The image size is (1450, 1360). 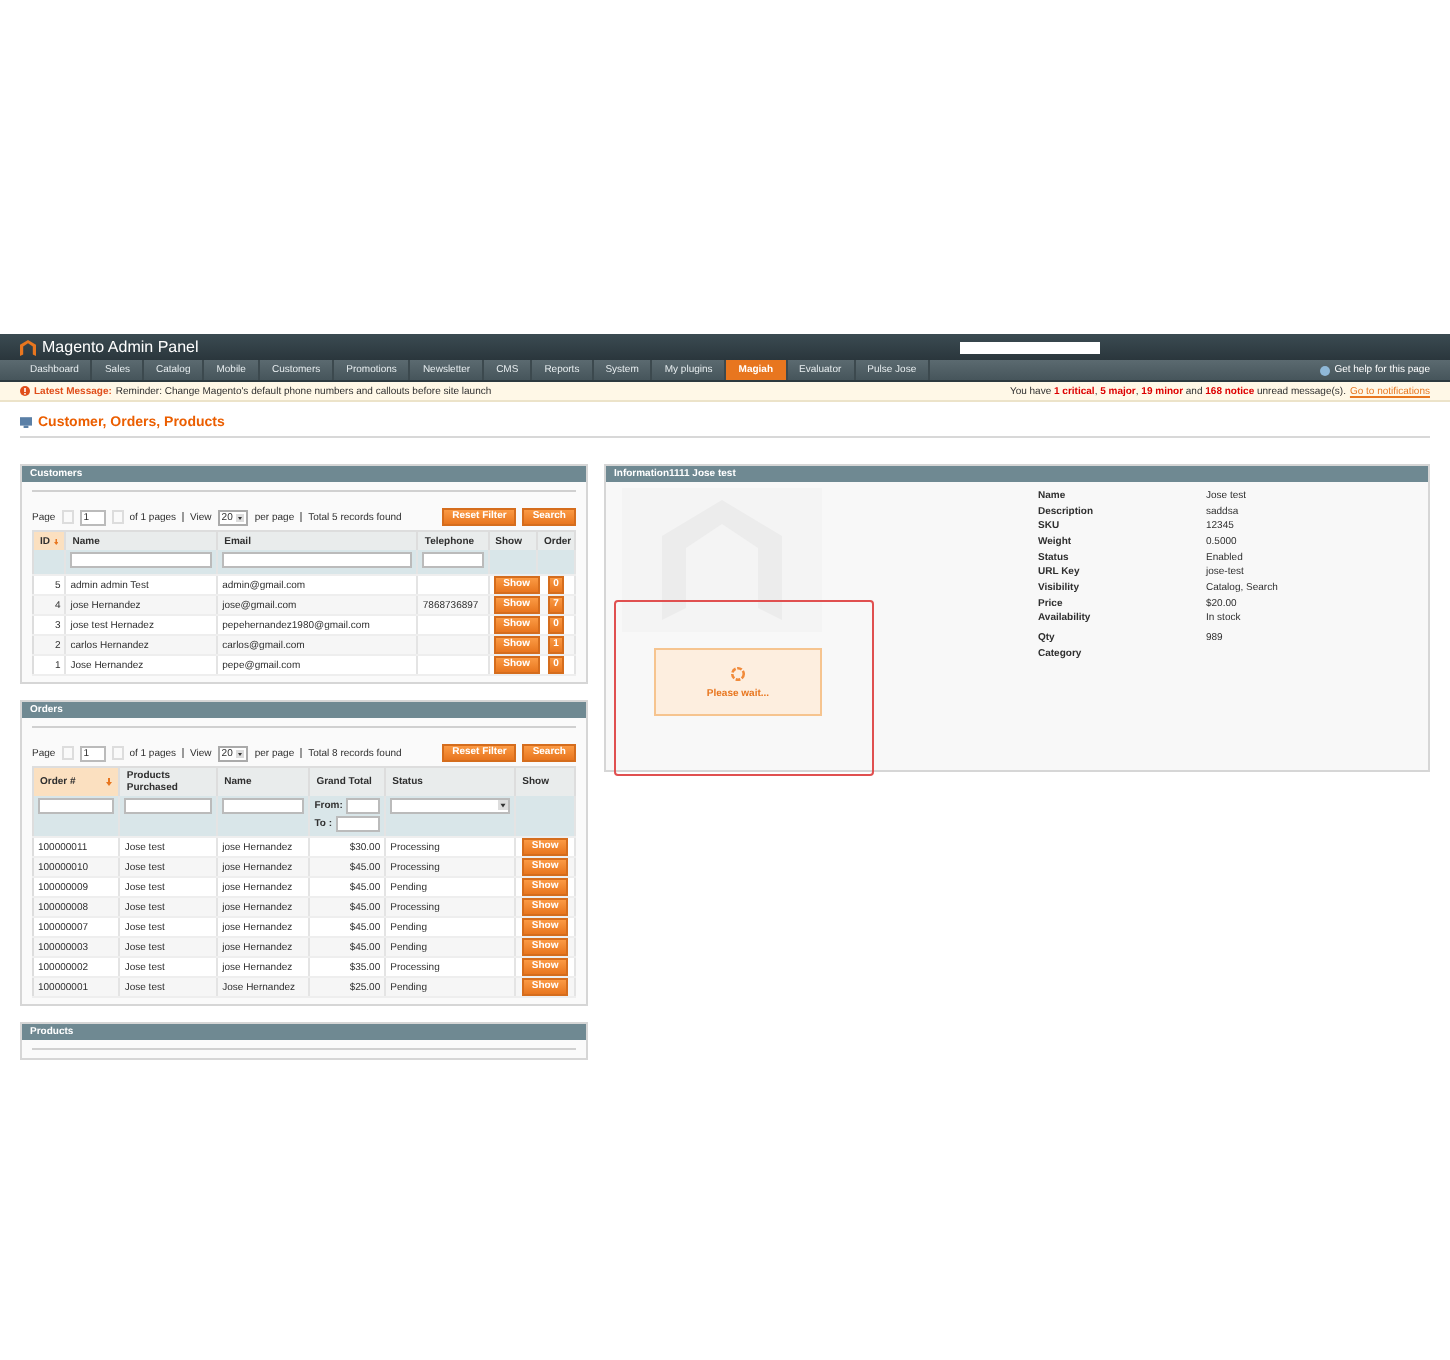 I want to click on alert-icon, so click(x=25, y=391).